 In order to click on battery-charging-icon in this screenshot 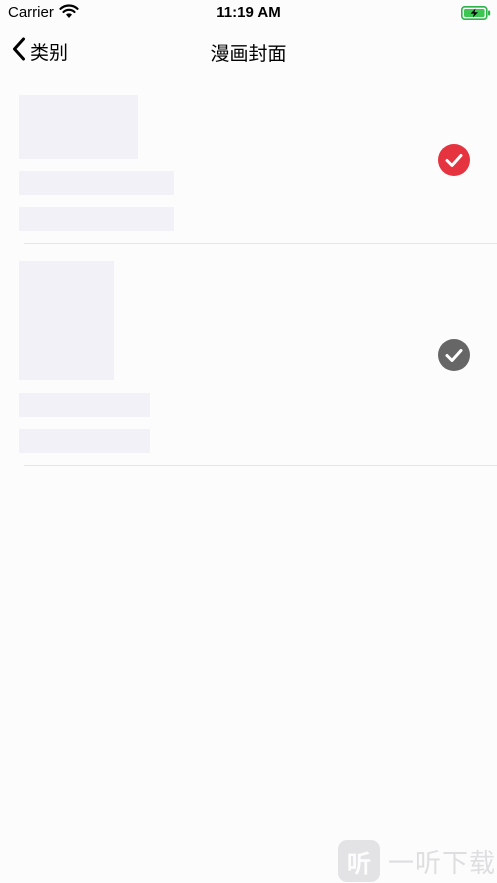, I will do `click(476, 15)`.